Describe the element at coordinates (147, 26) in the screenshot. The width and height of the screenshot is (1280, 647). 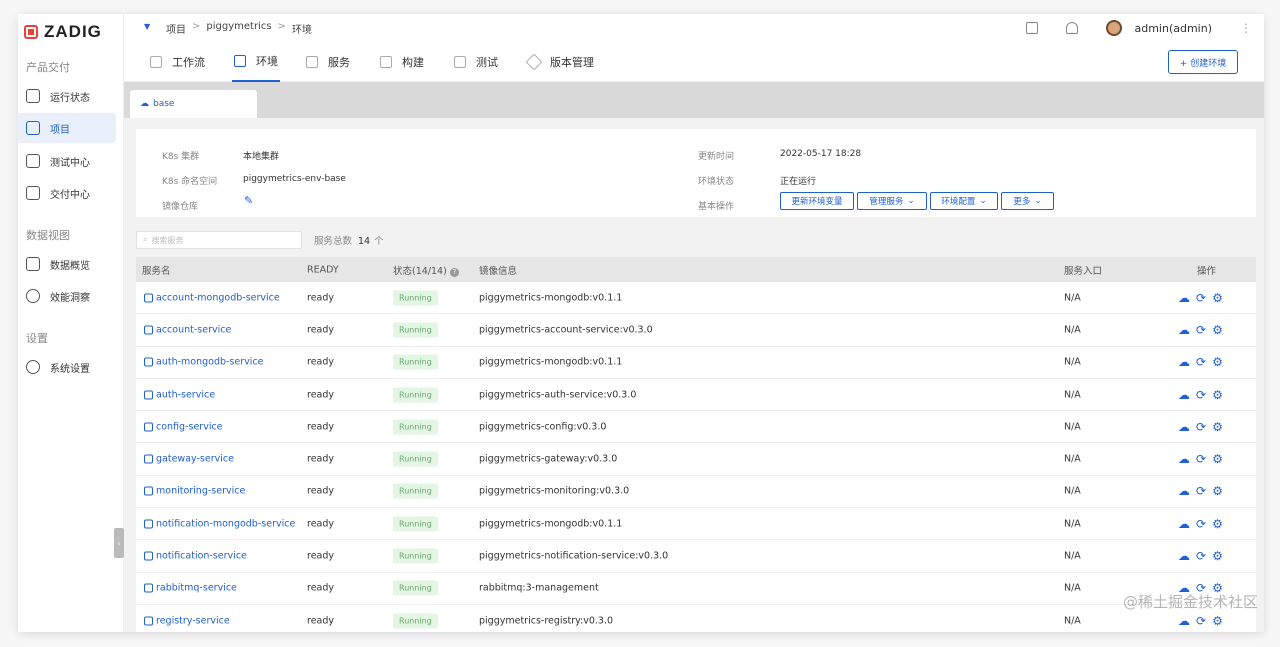
I see `caret-down-icon: ▼` at that location.